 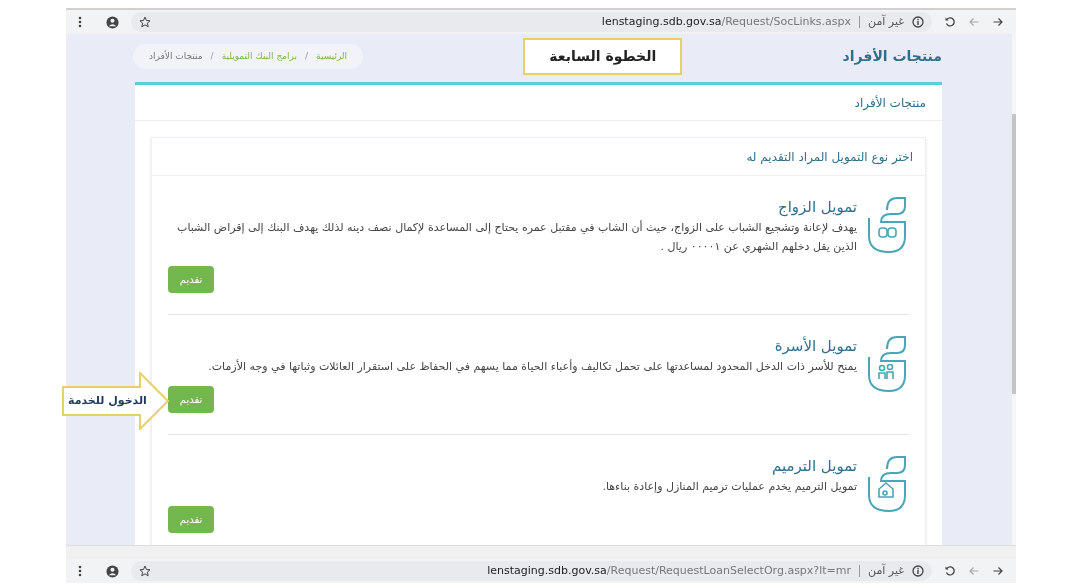 I want to click on breadcrumb-item: منتجات الأفراد, so click(x=176, y=56).